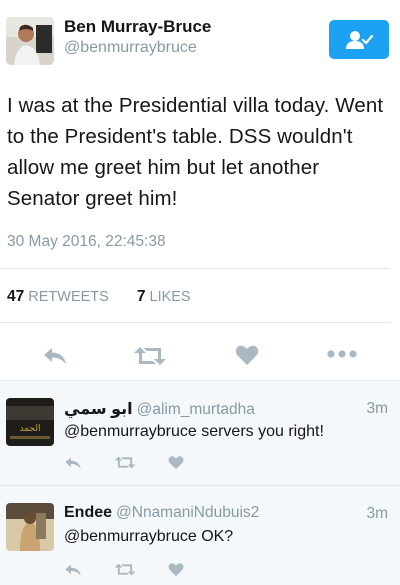 The width and height of the screenshot is (400, 585). What do you see at coordinates (98, 409) in the screenshot?
I see `reply-author-name: ابو سمي` at bounding box center [98, 409].